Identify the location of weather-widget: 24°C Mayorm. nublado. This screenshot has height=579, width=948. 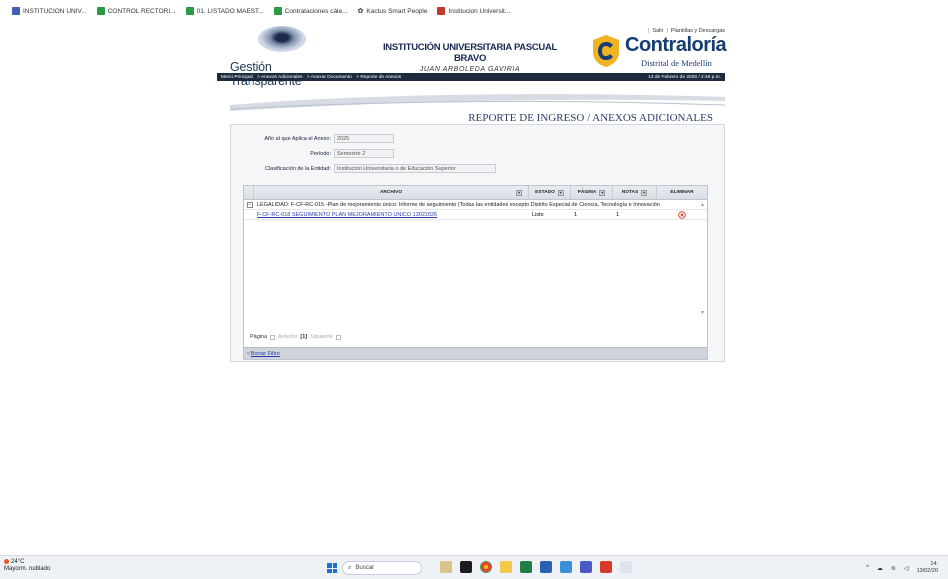
(27, 566).